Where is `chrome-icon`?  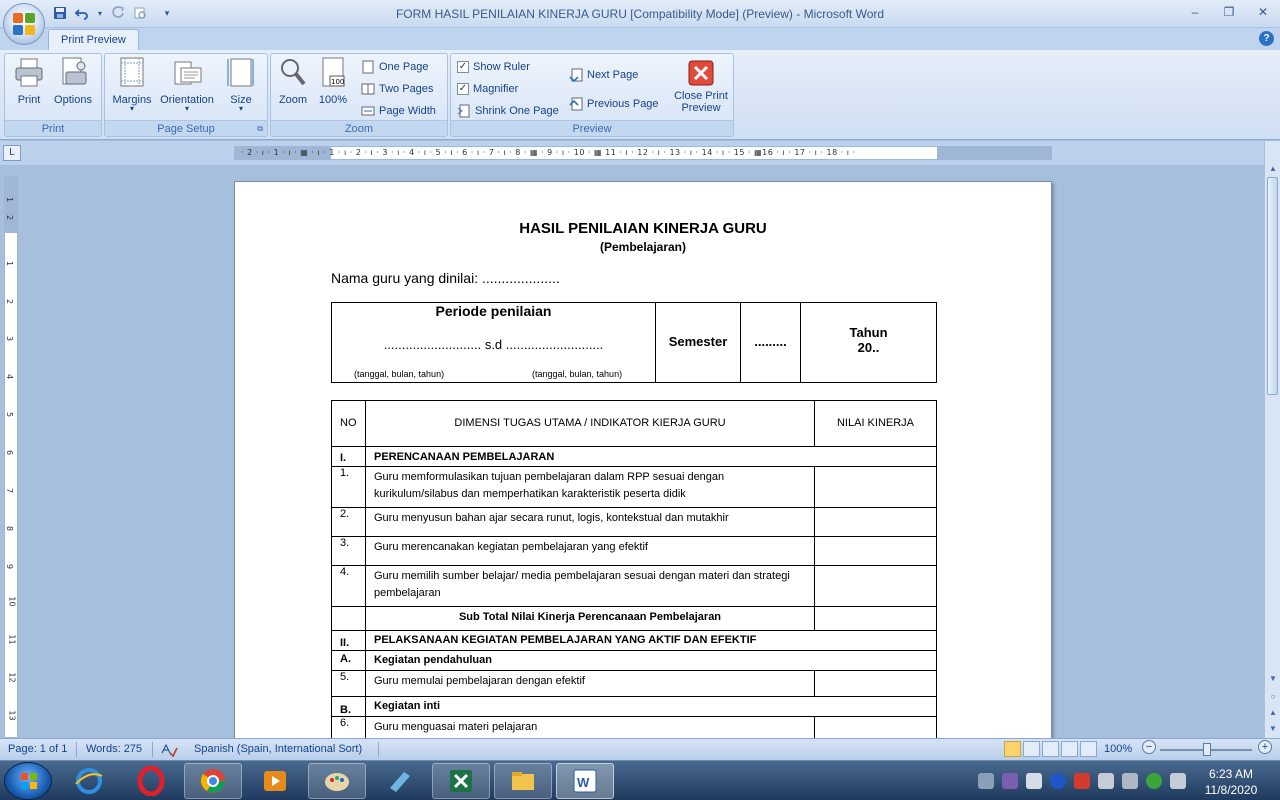 chrome-icon is located at coordinates (213, 781).